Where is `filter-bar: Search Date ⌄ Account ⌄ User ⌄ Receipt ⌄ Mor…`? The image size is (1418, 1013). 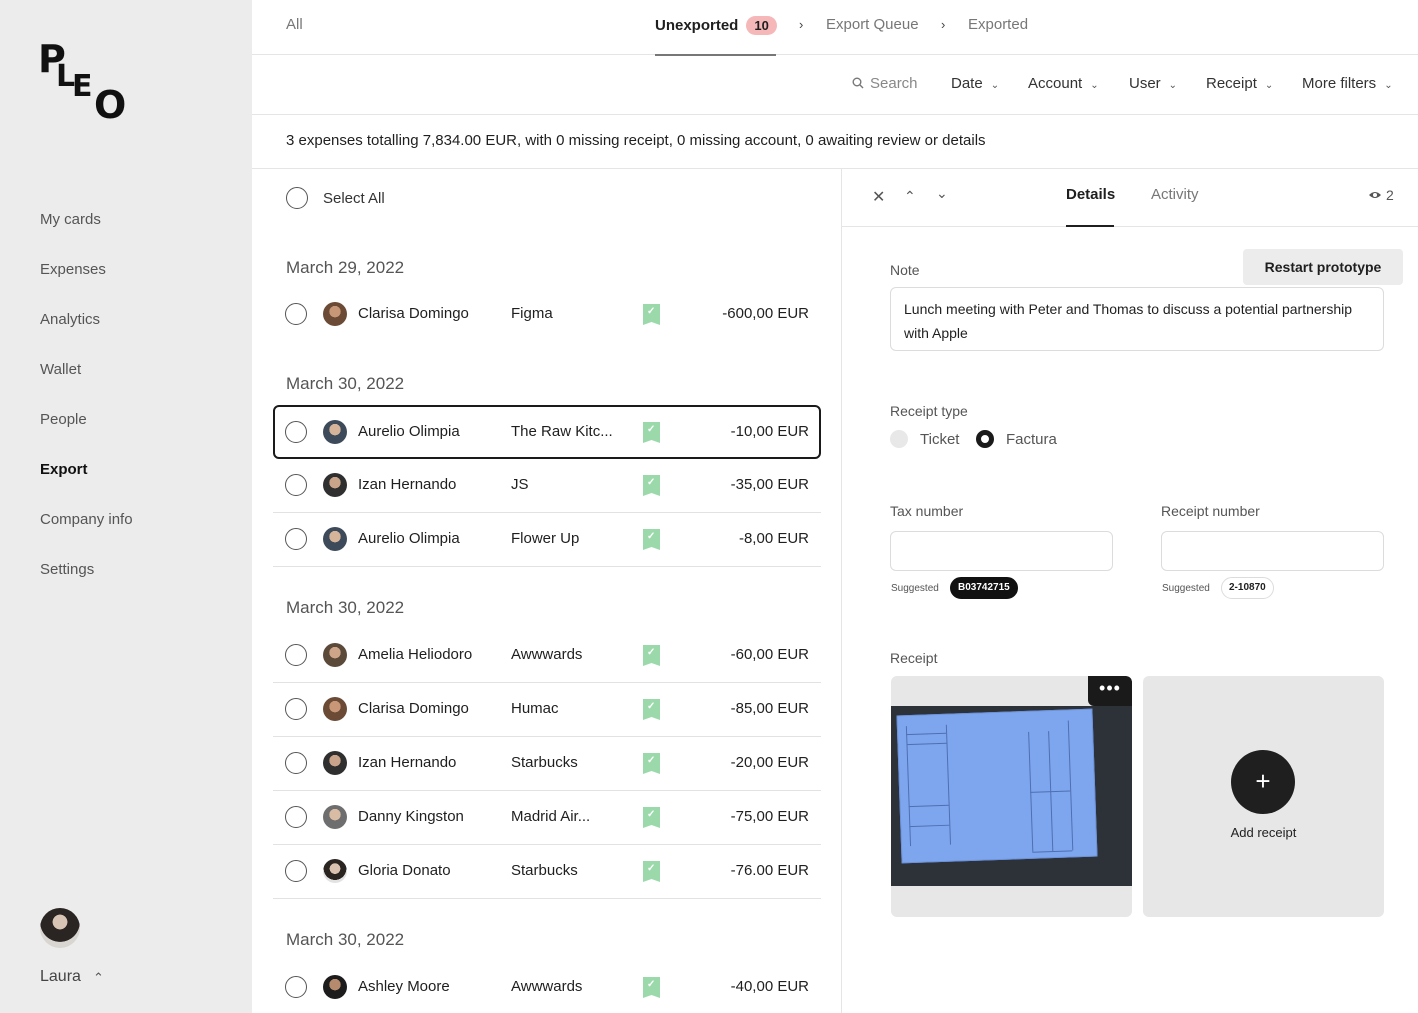 filter-bar: Search Date ⌄ Account ⌄ User ⌄ Receipt ⌄ Mor… is located at coordinates (835, 85).